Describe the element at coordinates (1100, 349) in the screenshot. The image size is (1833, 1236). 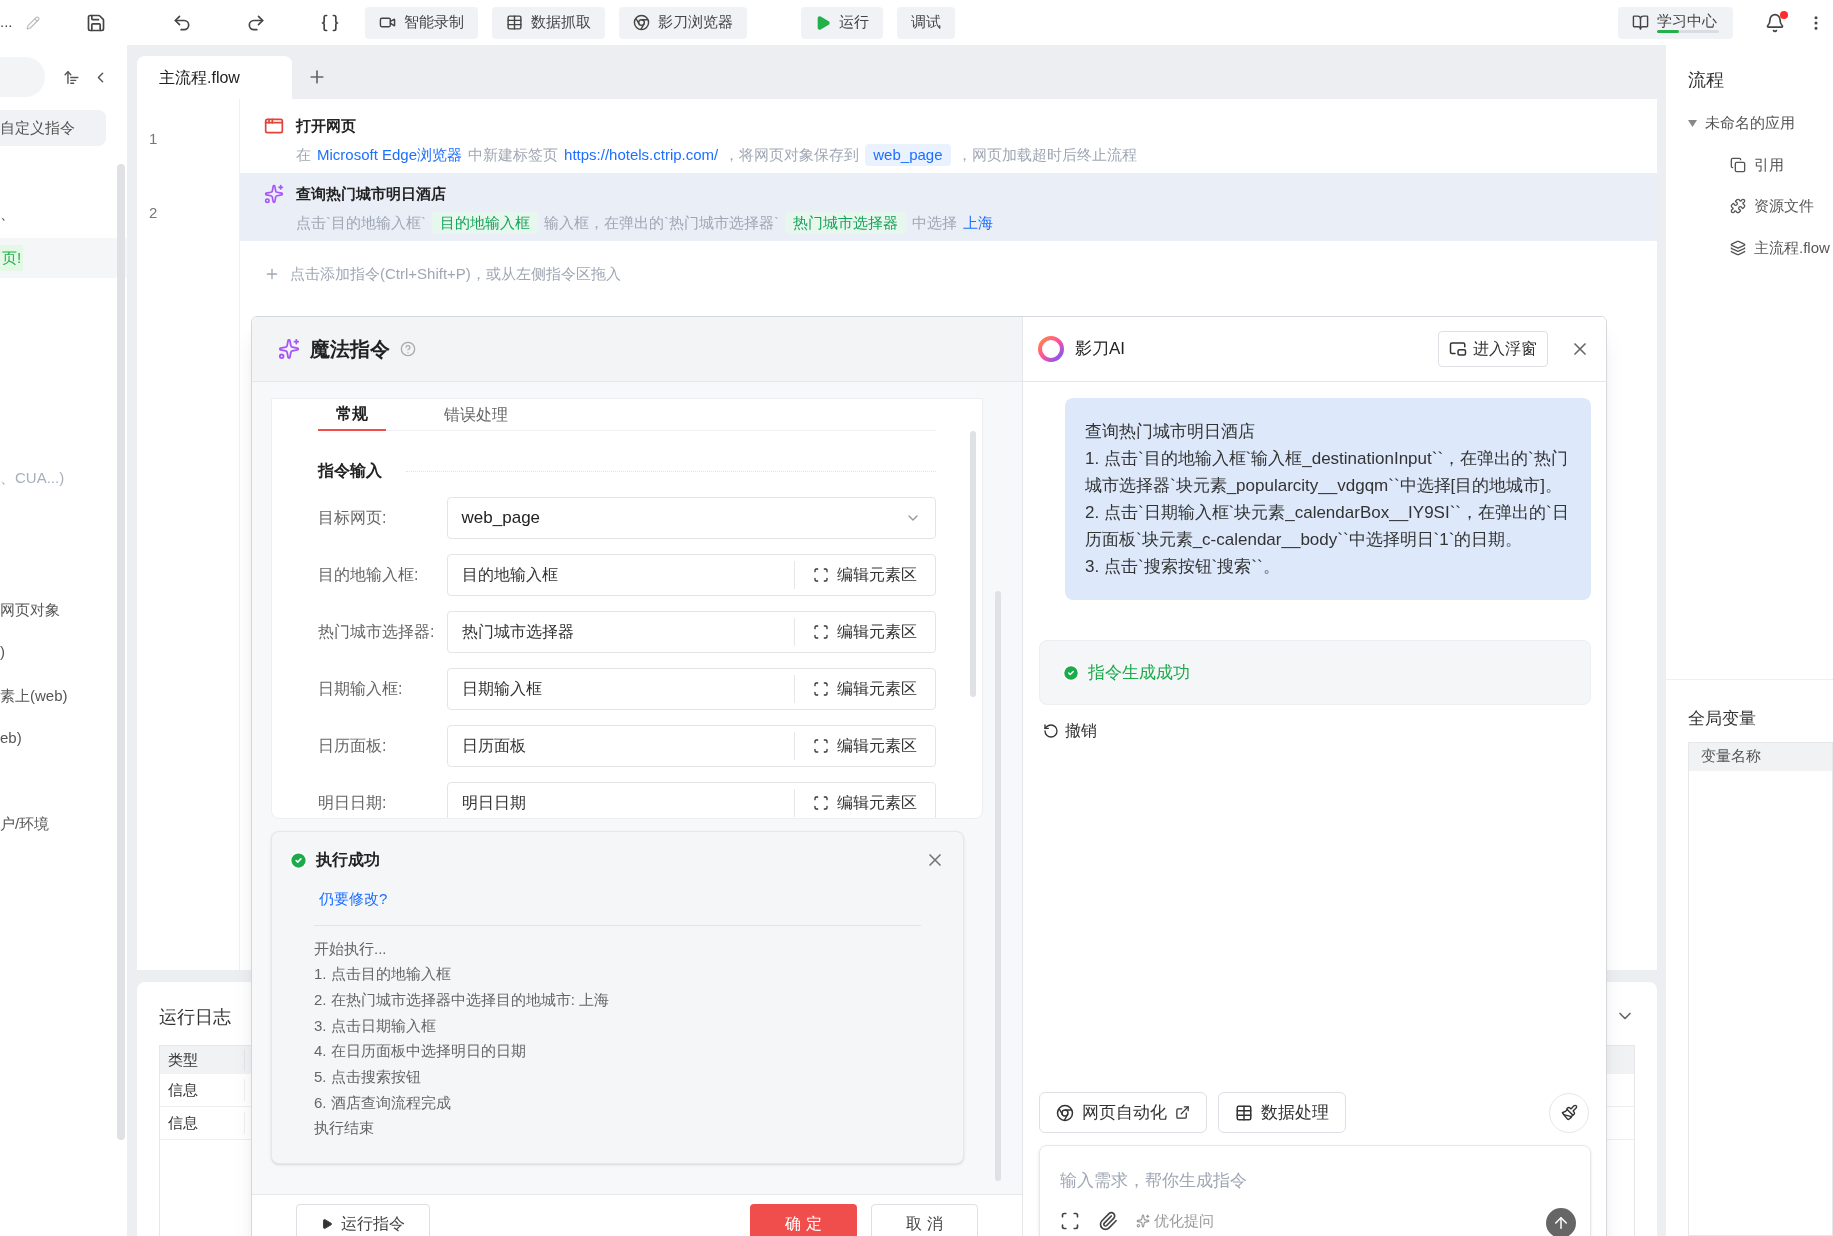
I see `assistant-title: 影刀AI` at that location.